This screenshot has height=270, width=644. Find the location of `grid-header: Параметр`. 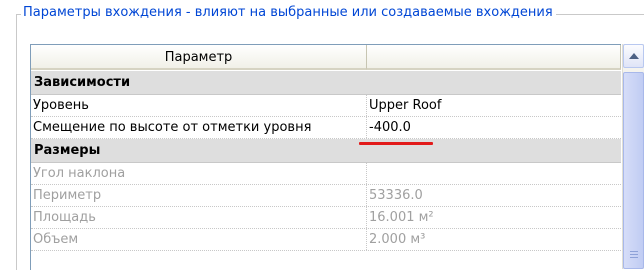

grid-header: Параметр is located at coordinates (326, 58).